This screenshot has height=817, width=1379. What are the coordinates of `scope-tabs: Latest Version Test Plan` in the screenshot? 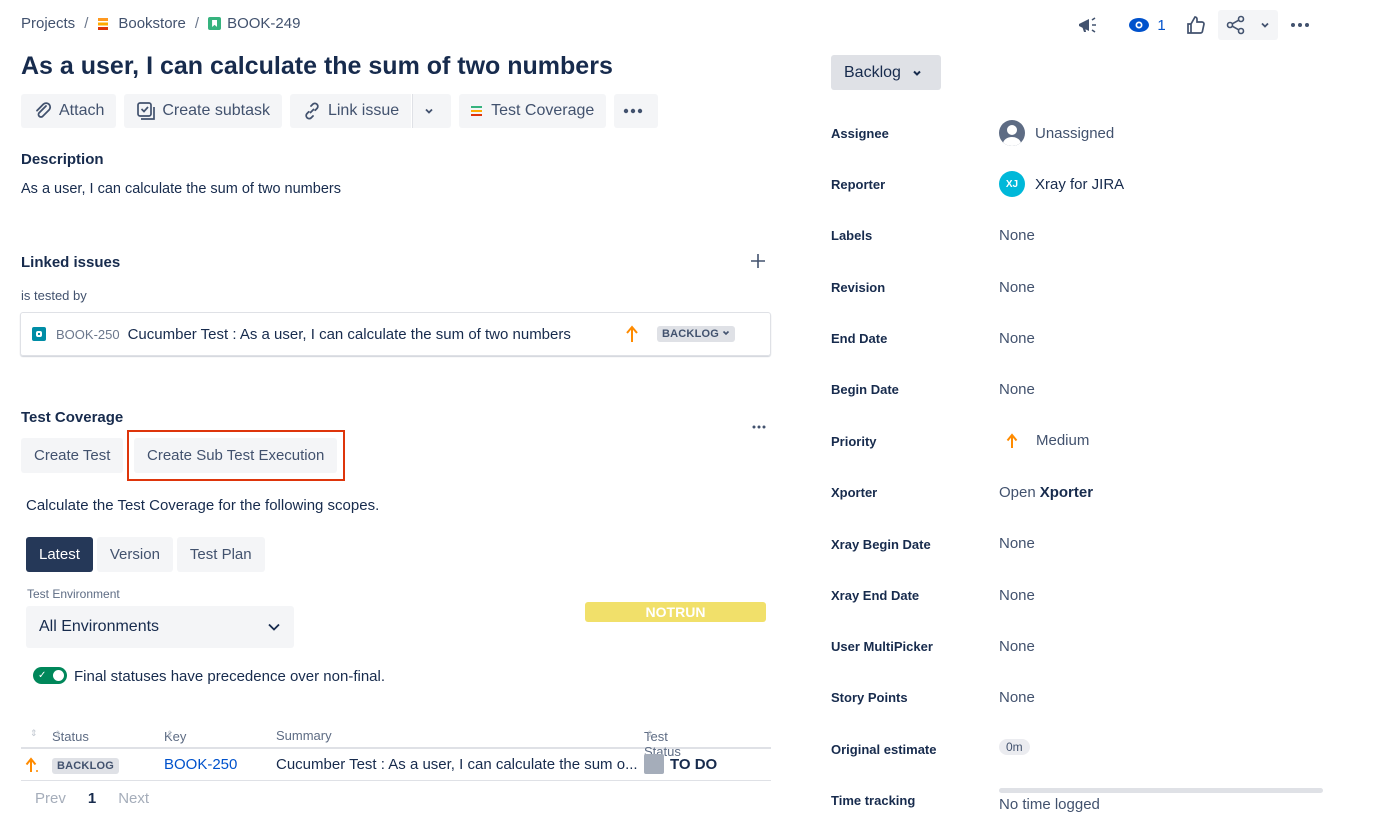 It's located at (145, 554).